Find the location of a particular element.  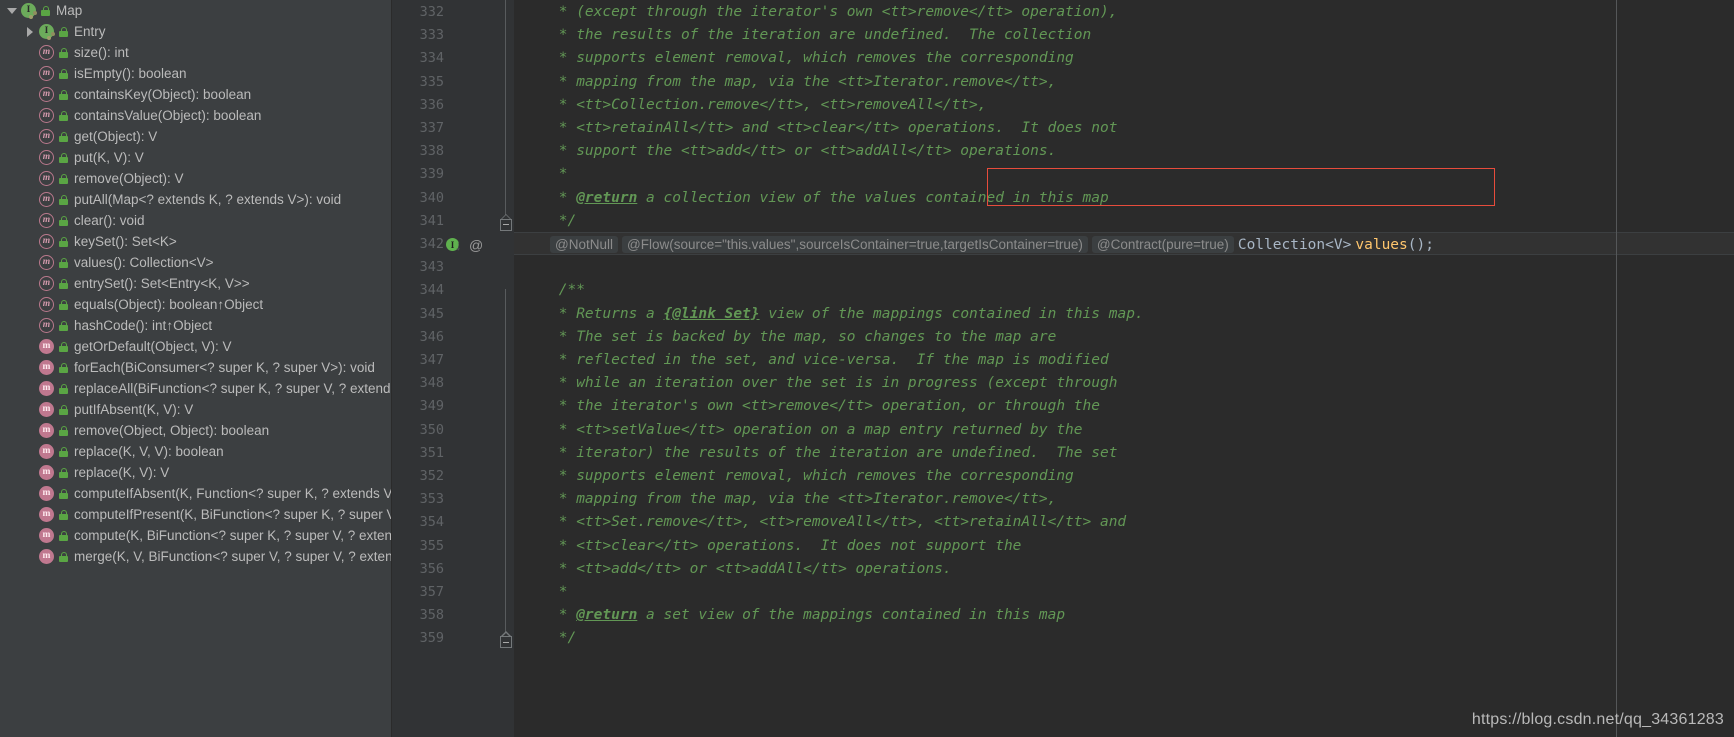

implementing-method-icon: I ↓ is located at coordinates (454, 245).